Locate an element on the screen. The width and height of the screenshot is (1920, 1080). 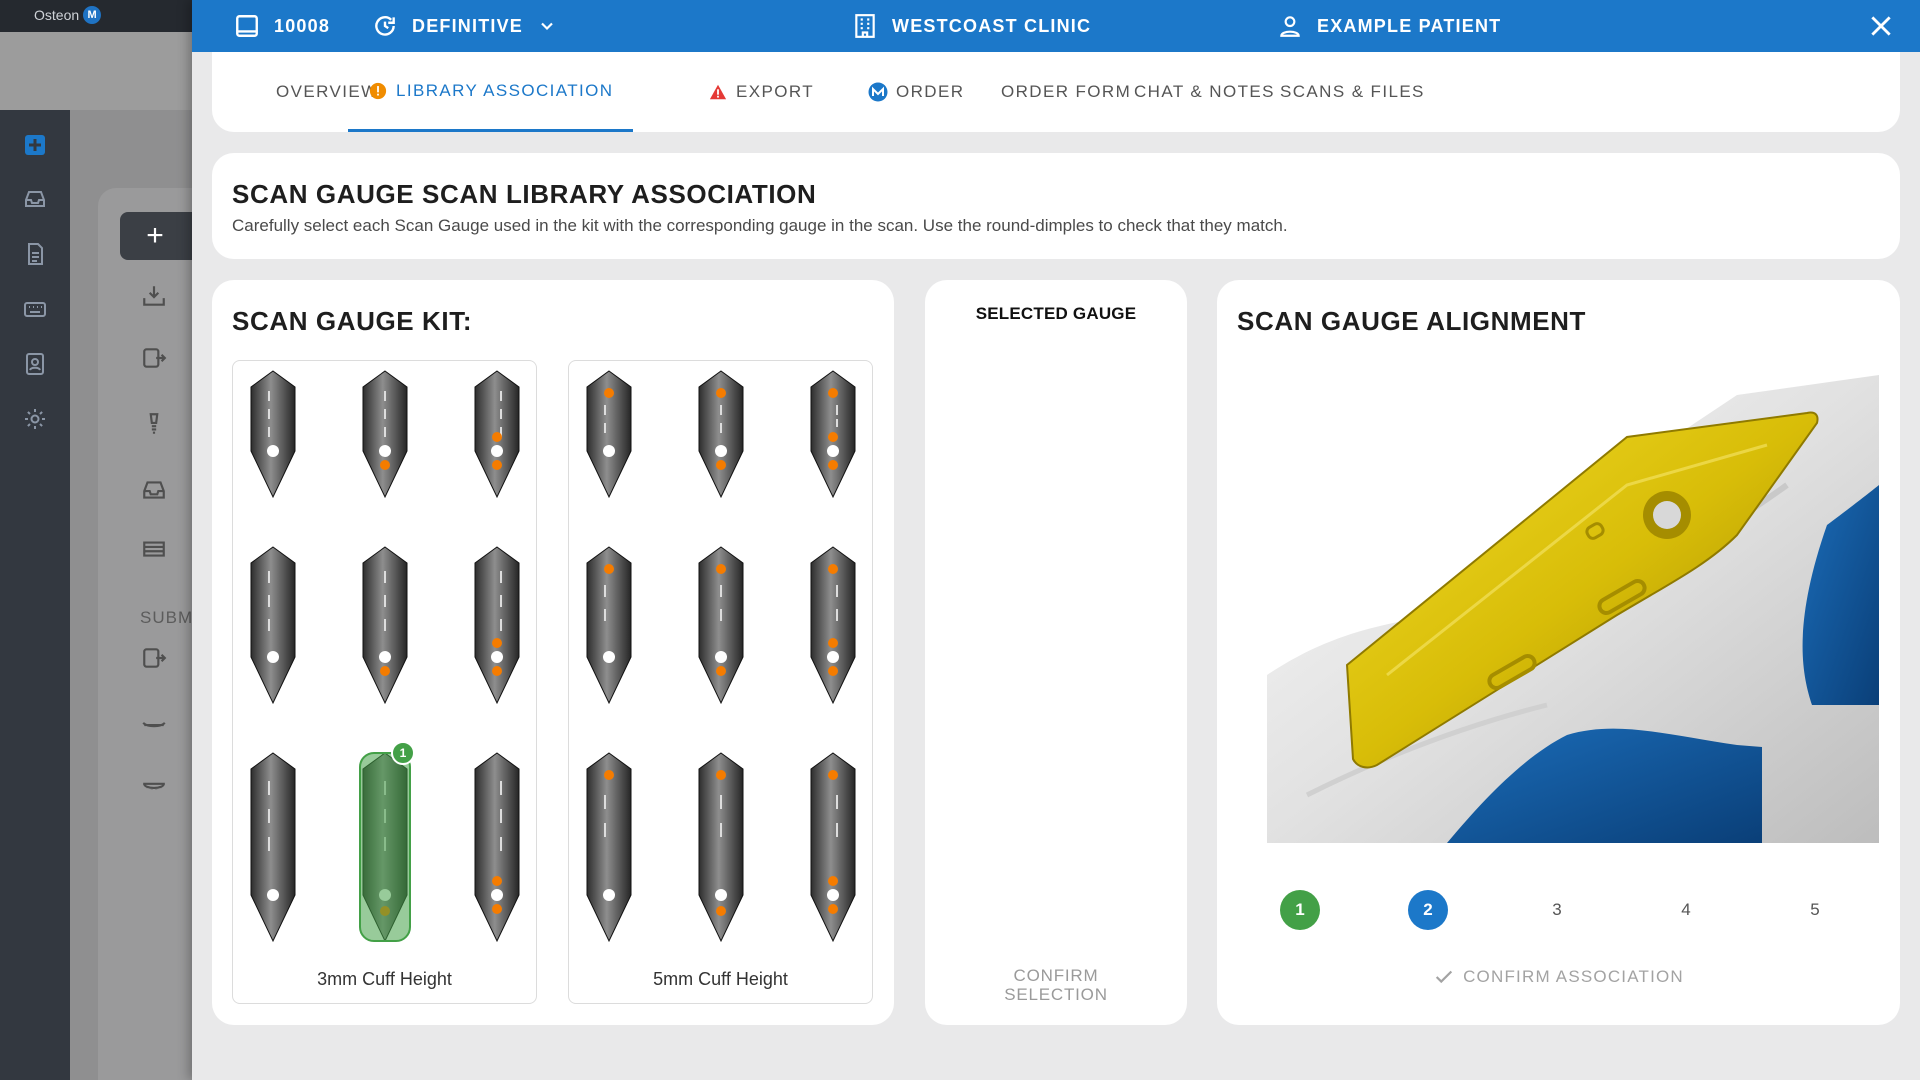
warning-circle-icon is located at coordinates (378, 91).